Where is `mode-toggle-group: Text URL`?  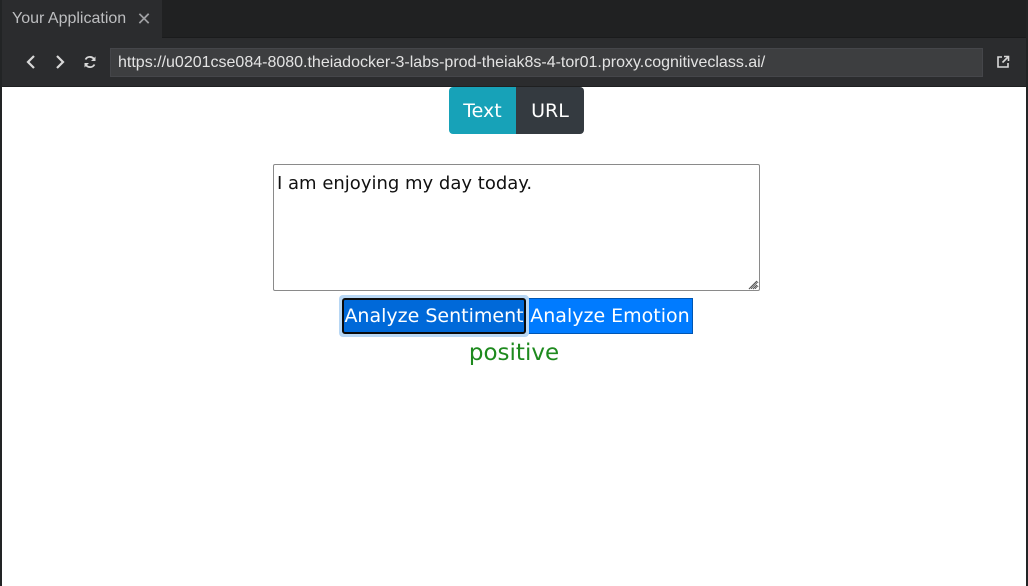 mode-toggle-group: Text URL is located at coordinates (516, 110).